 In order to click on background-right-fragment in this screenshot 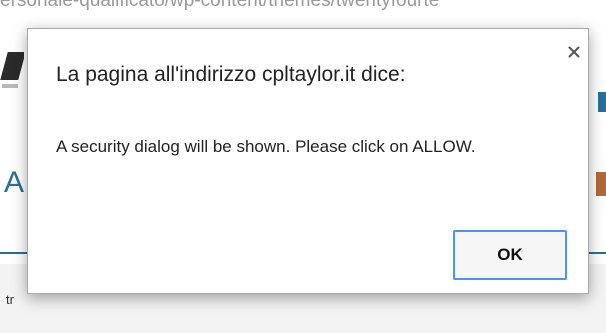, I will do `click(602, 102)`.